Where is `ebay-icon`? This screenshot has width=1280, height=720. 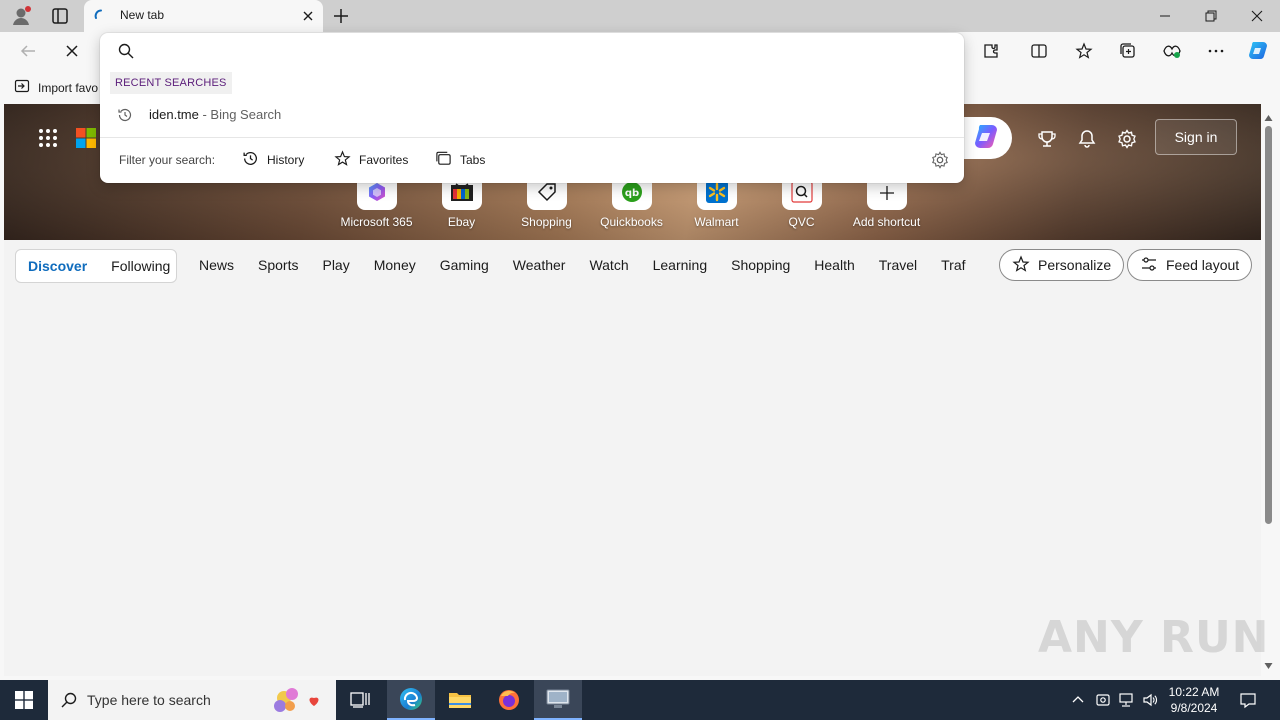 ebay-icon is located at coordinates (462, 194).